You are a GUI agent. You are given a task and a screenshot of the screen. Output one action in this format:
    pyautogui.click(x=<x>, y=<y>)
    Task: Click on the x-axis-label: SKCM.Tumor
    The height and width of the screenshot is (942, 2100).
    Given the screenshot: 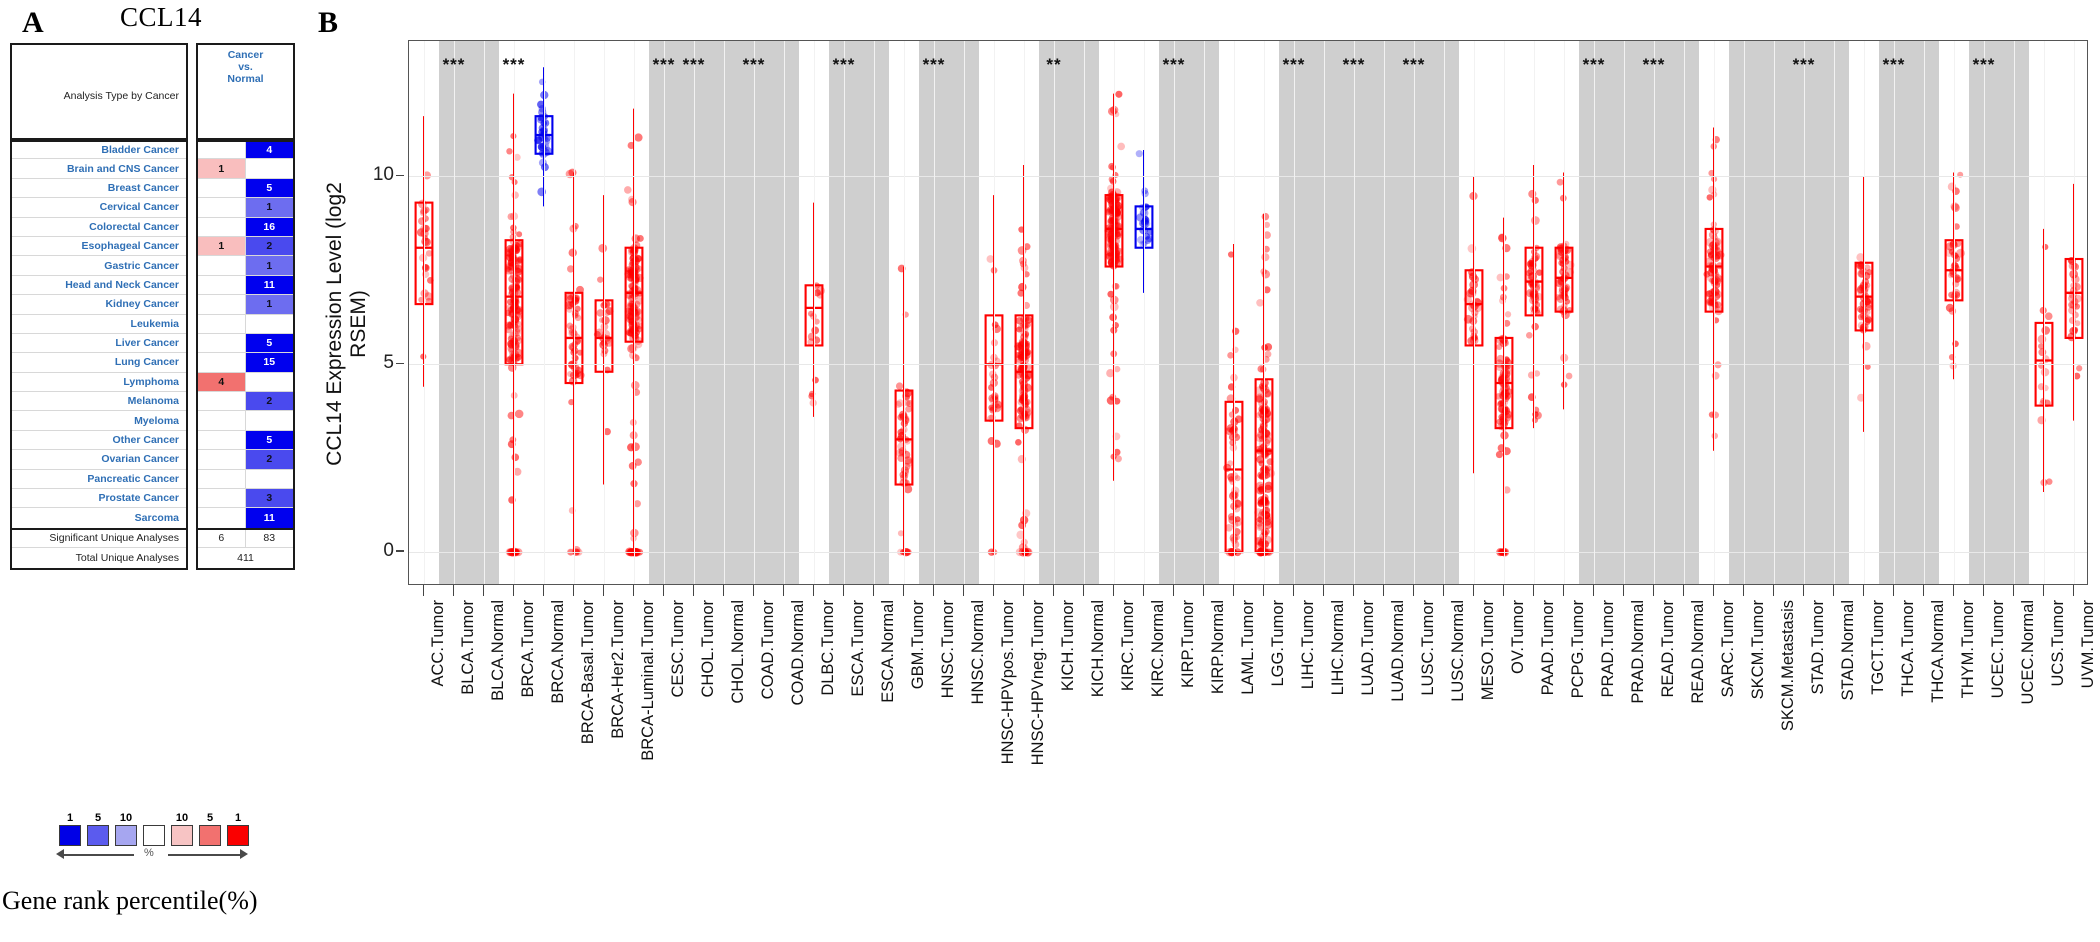 What is the action you would take?
    pyautogui.click(x=1758, y=649)
    